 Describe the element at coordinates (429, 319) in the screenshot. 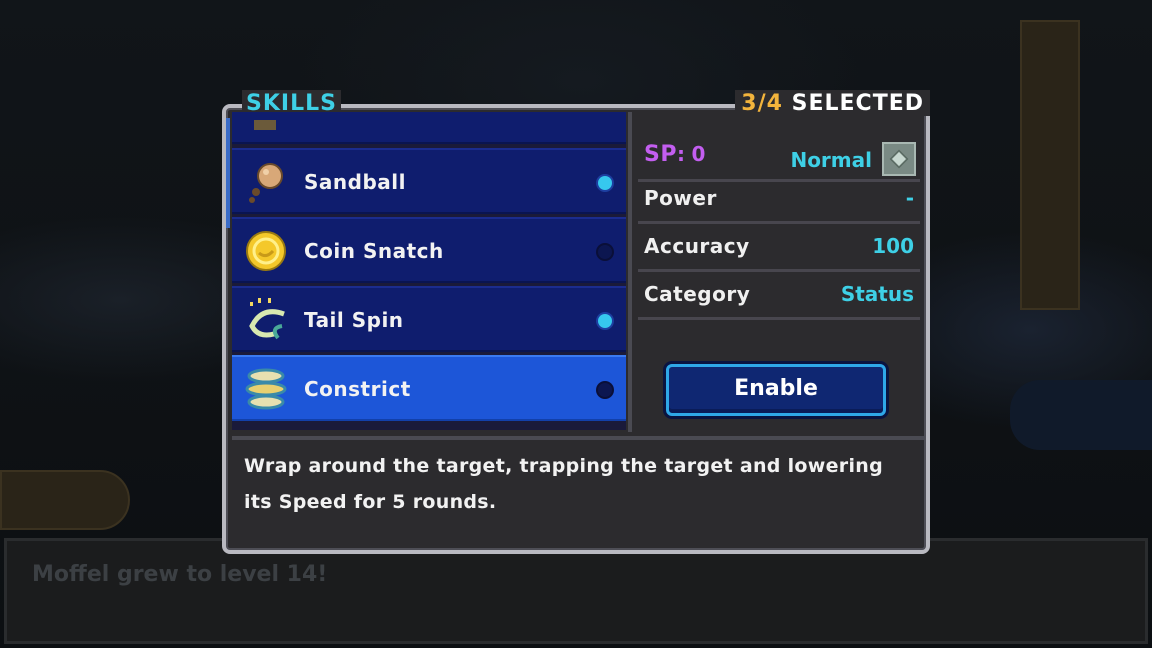

I see `skill-row-tail-spin: Tail Spin` at that location.